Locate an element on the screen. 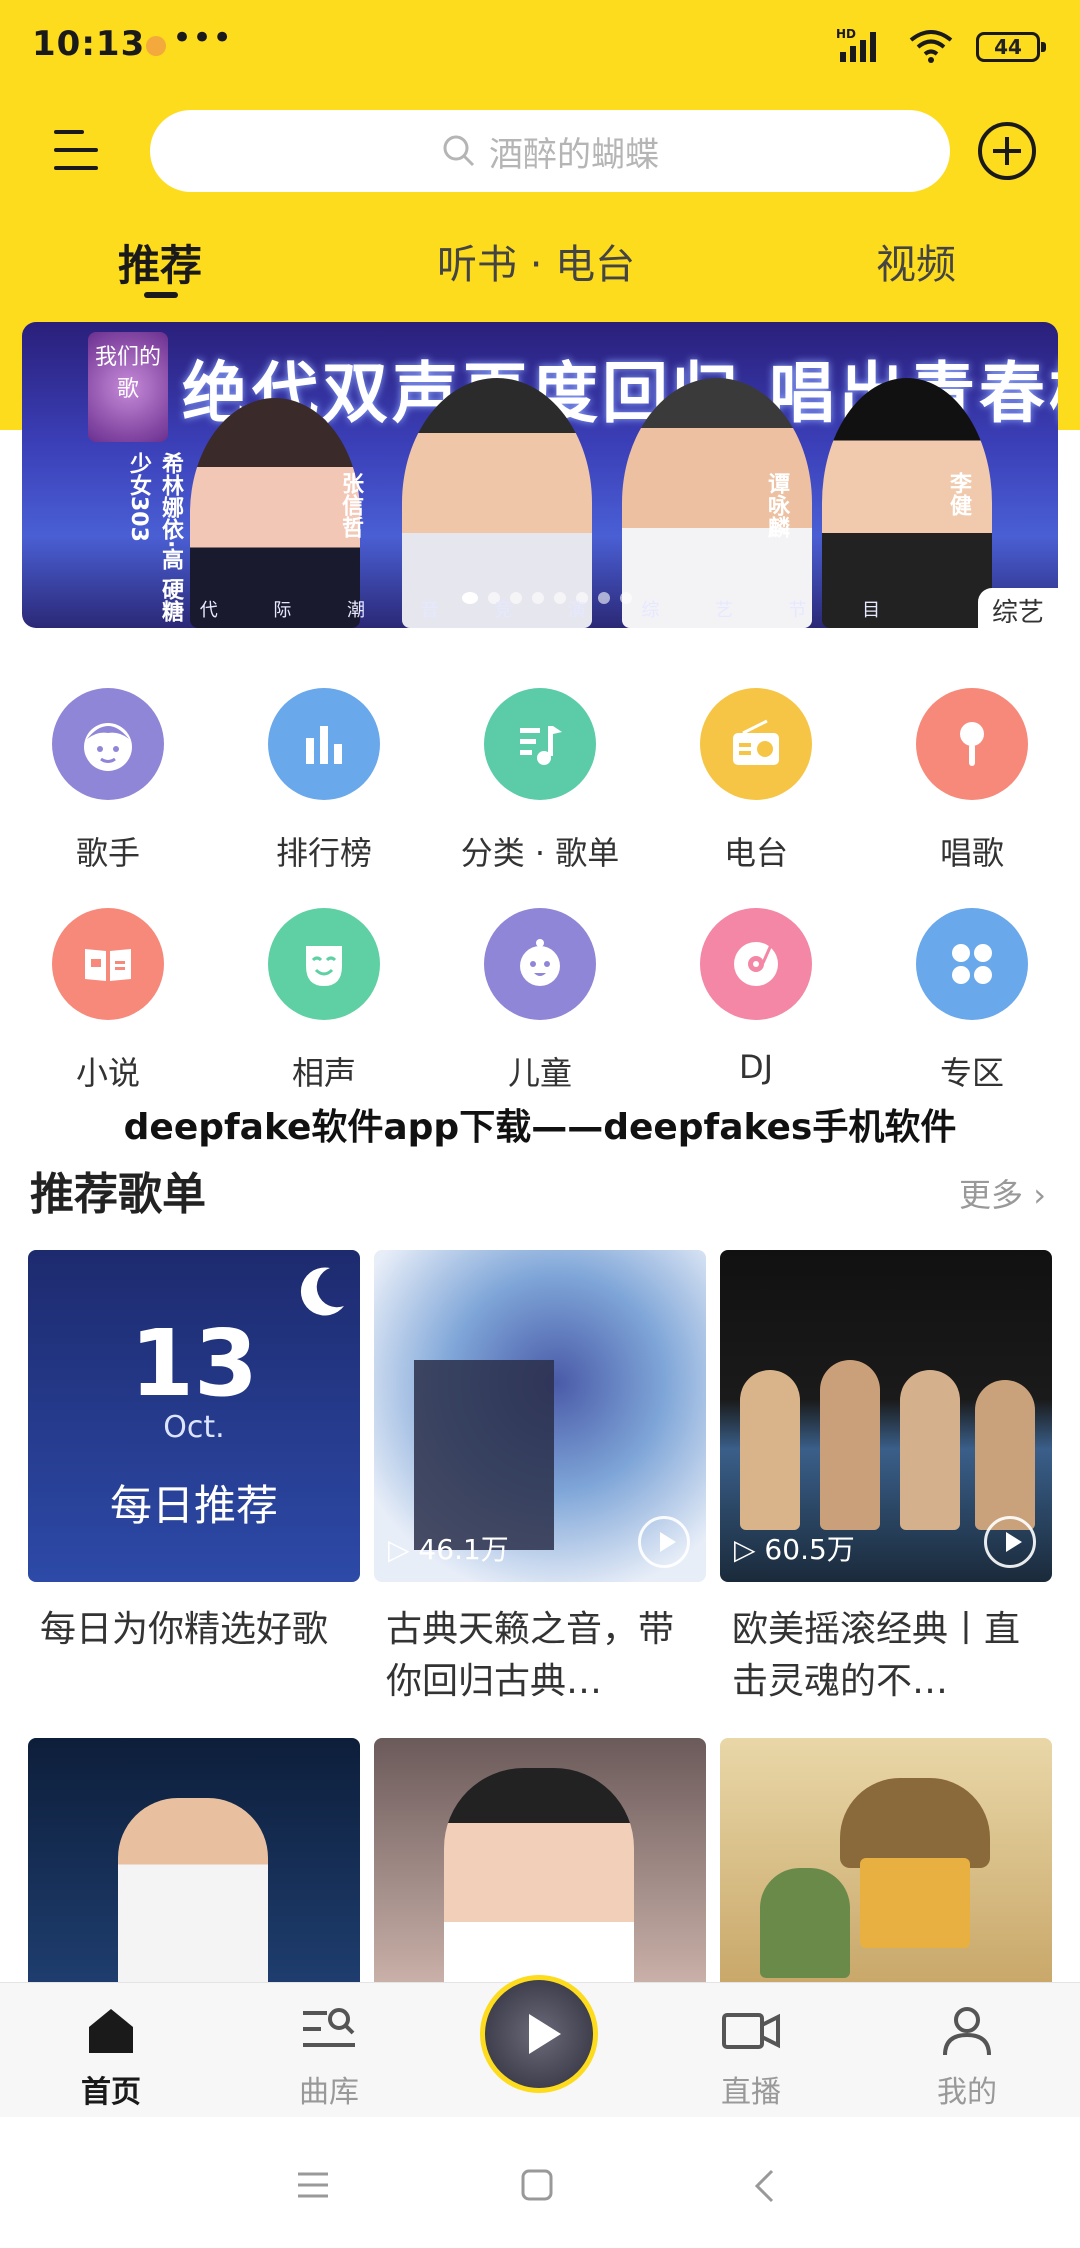 Image resolution: width=1080 pixels, height=2248 pixels. category-crosstalk: 相声 is located at coordinates (324, 1001).